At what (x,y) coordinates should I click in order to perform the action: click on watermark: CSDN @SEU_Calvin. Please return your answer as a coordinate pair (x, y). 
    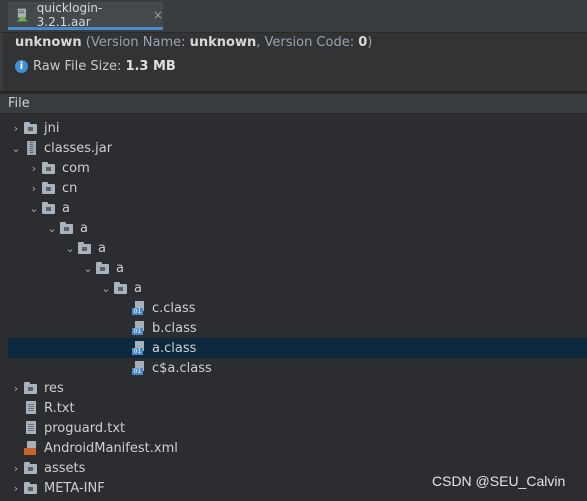
    Looking at the image, I should click on (499, 481).